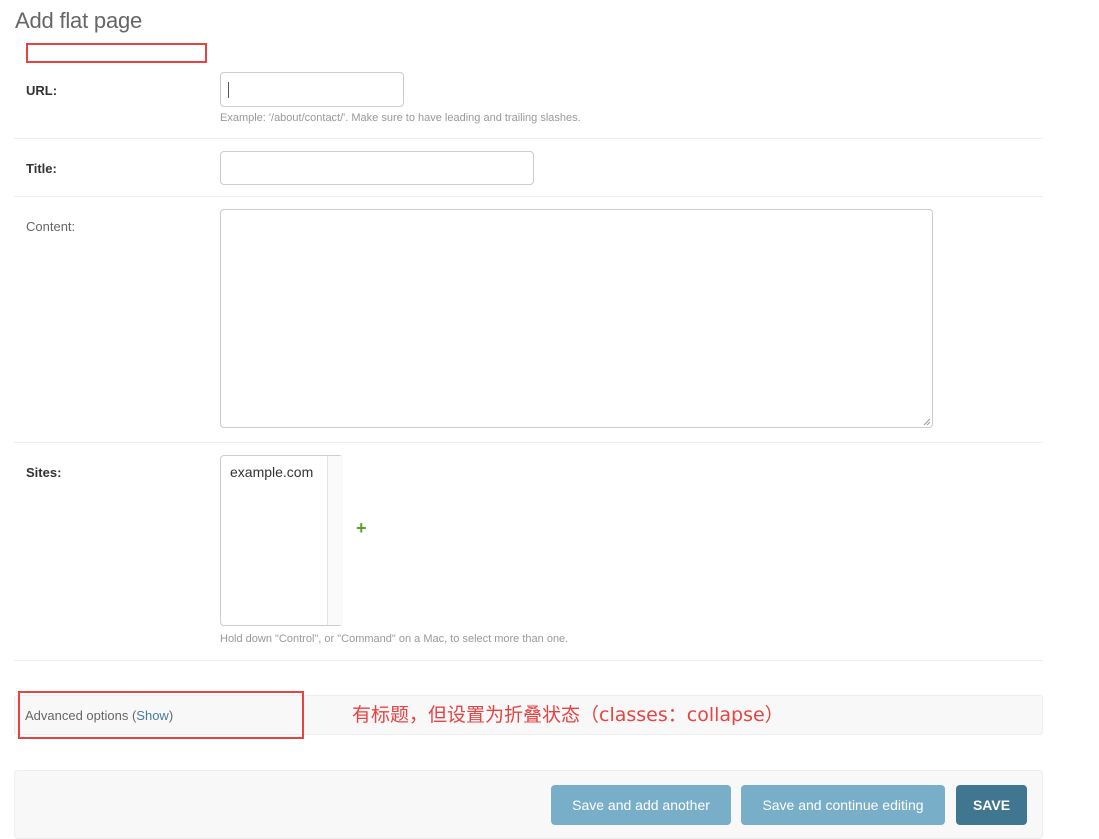  Describe the element at coordinates (41, 168) in the screenshot. I see `title-label: Title:` at that location.